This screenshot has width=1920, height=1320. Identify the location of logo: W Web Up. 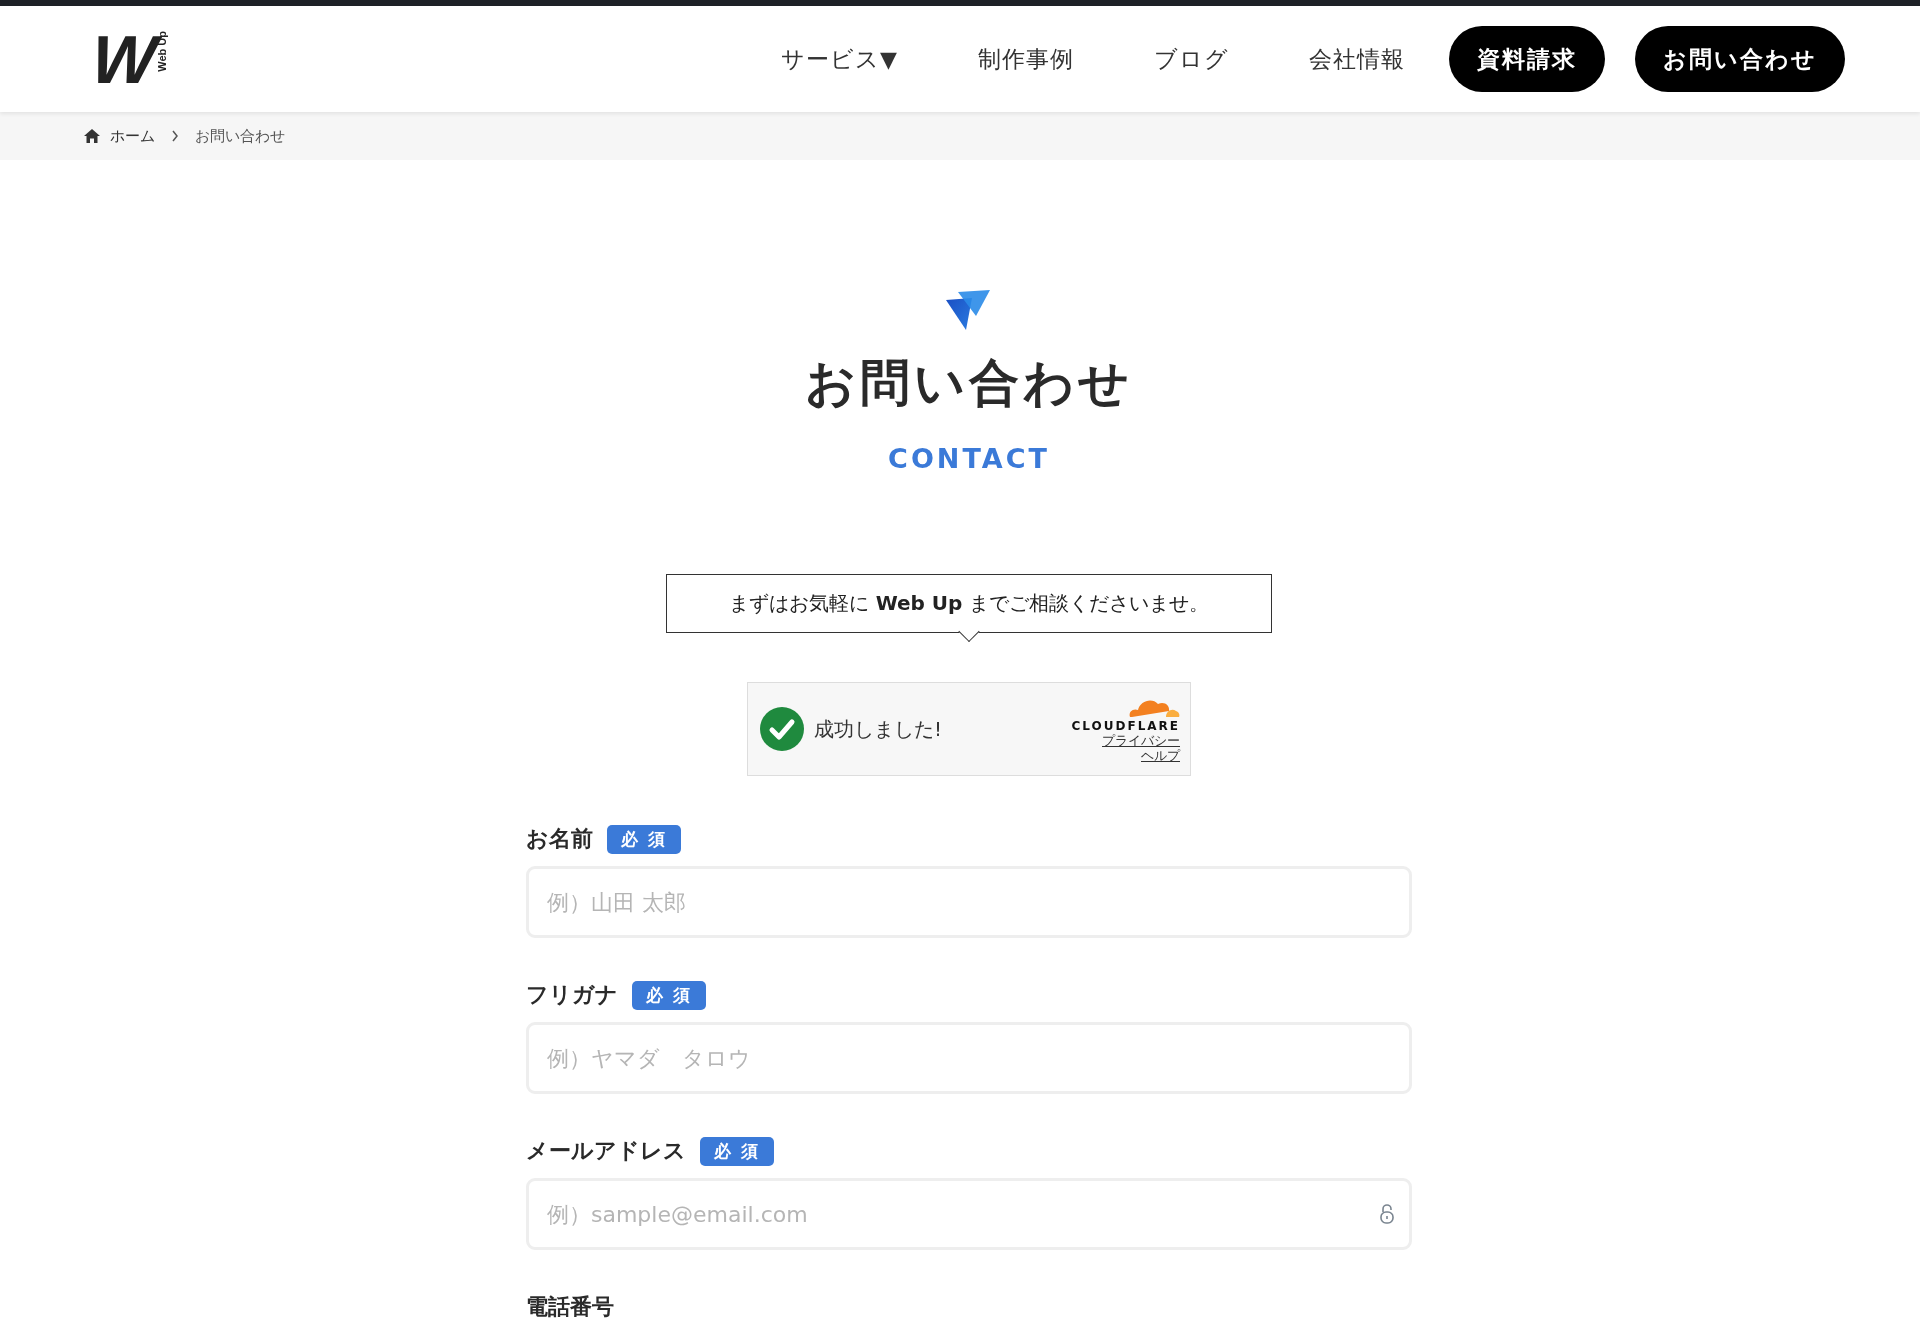
(130, 59).